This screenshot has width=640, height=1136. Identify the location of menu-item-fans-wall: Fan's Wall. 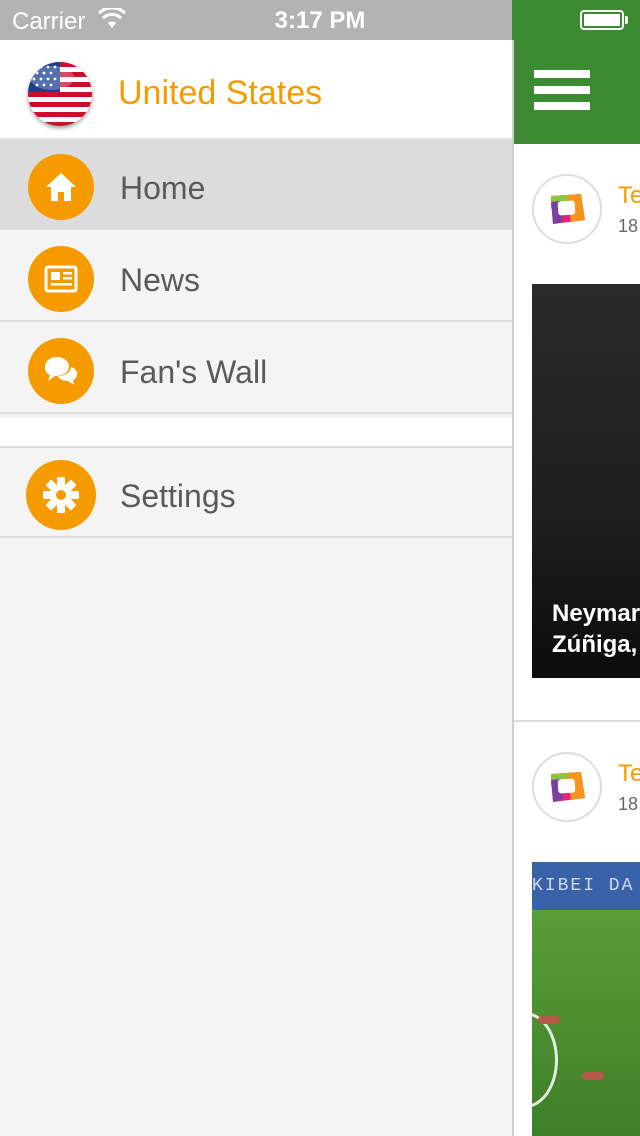
(256, 369).